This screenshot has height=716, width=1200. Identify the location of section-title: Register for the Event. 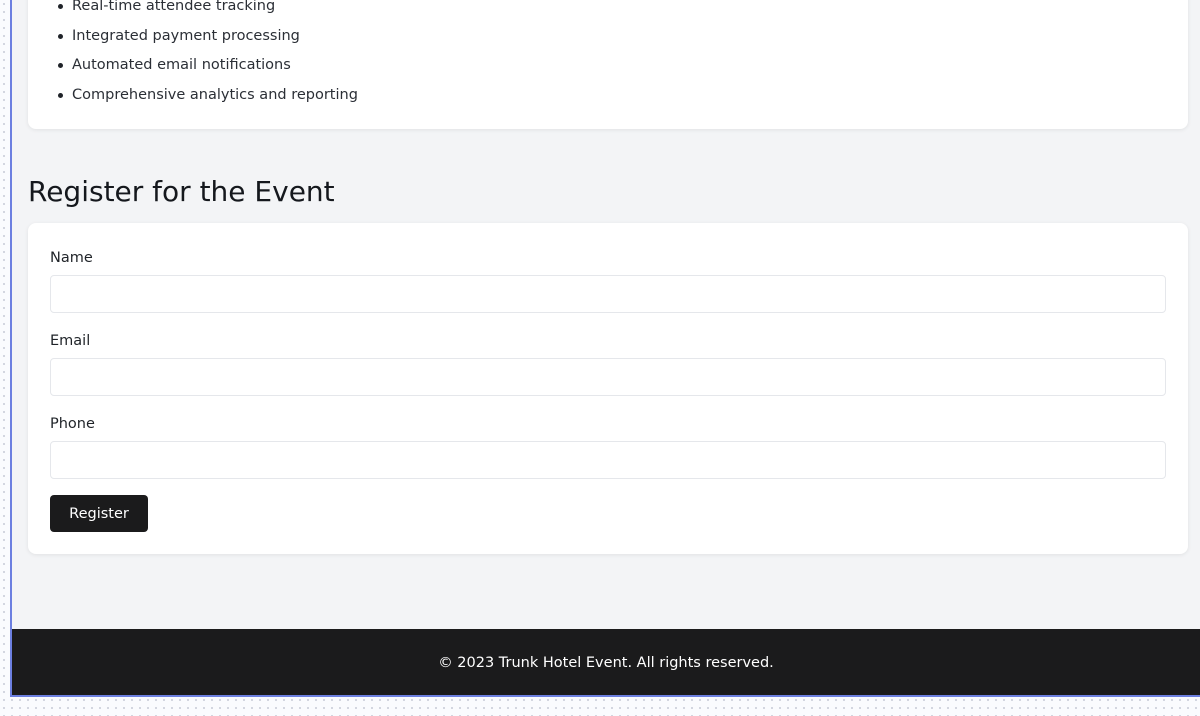
(181, 191).